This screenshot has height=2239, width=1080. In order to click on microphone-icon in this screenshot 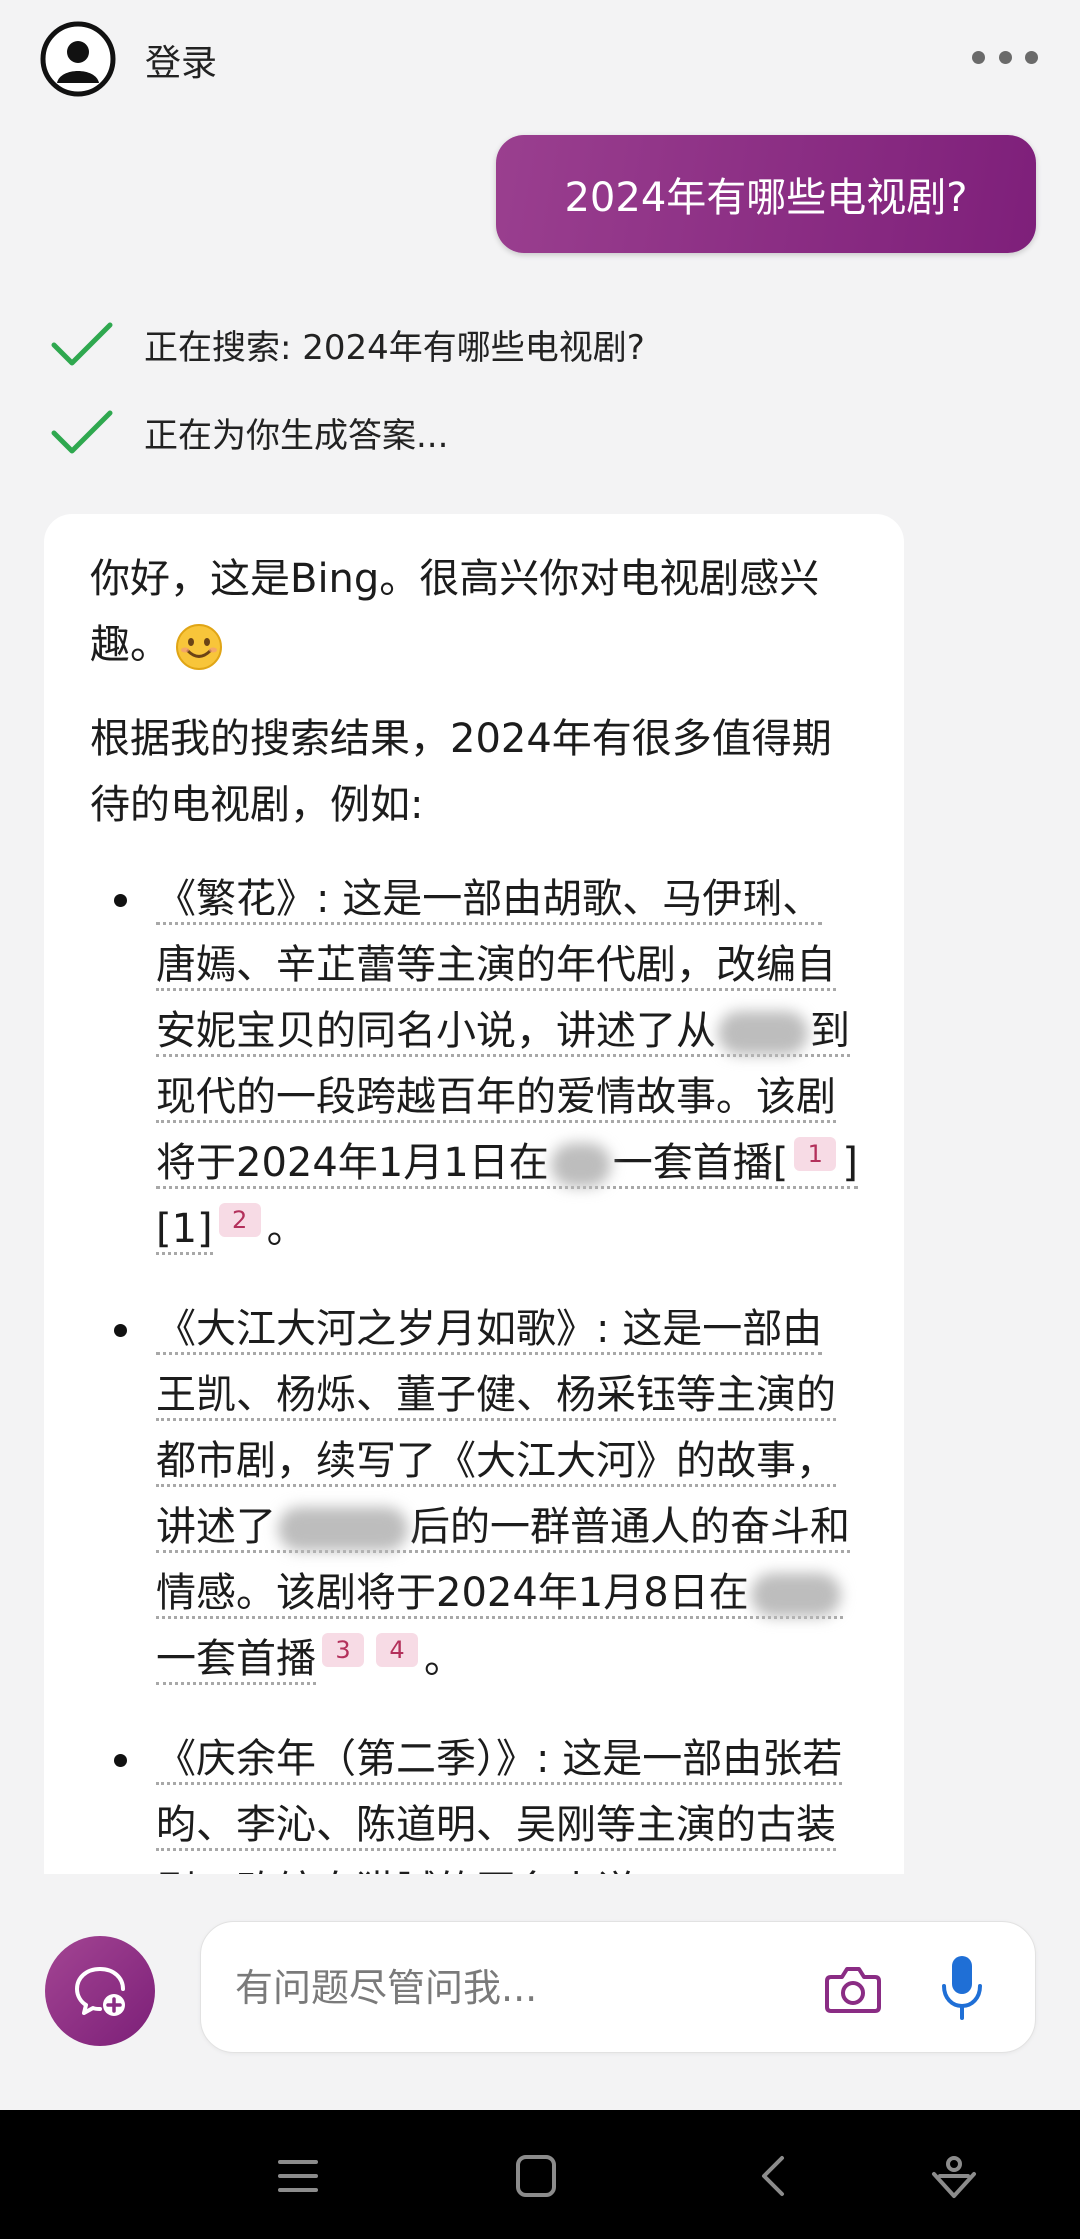, I will do `click(962, 1988)`.